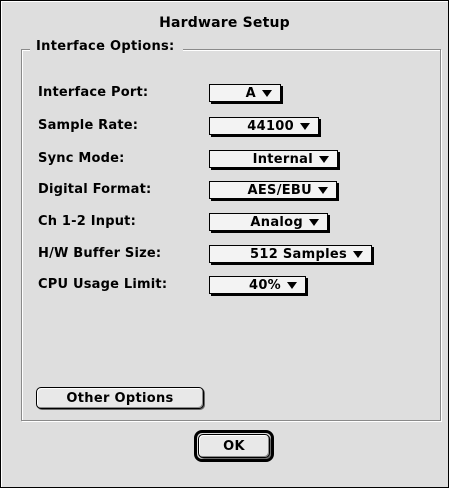  What do you see at coordinates (87, 221) in the screenshot?
I see `ch12-input-label: Ch 1-2 Input:` at bounding box center [87, 221].